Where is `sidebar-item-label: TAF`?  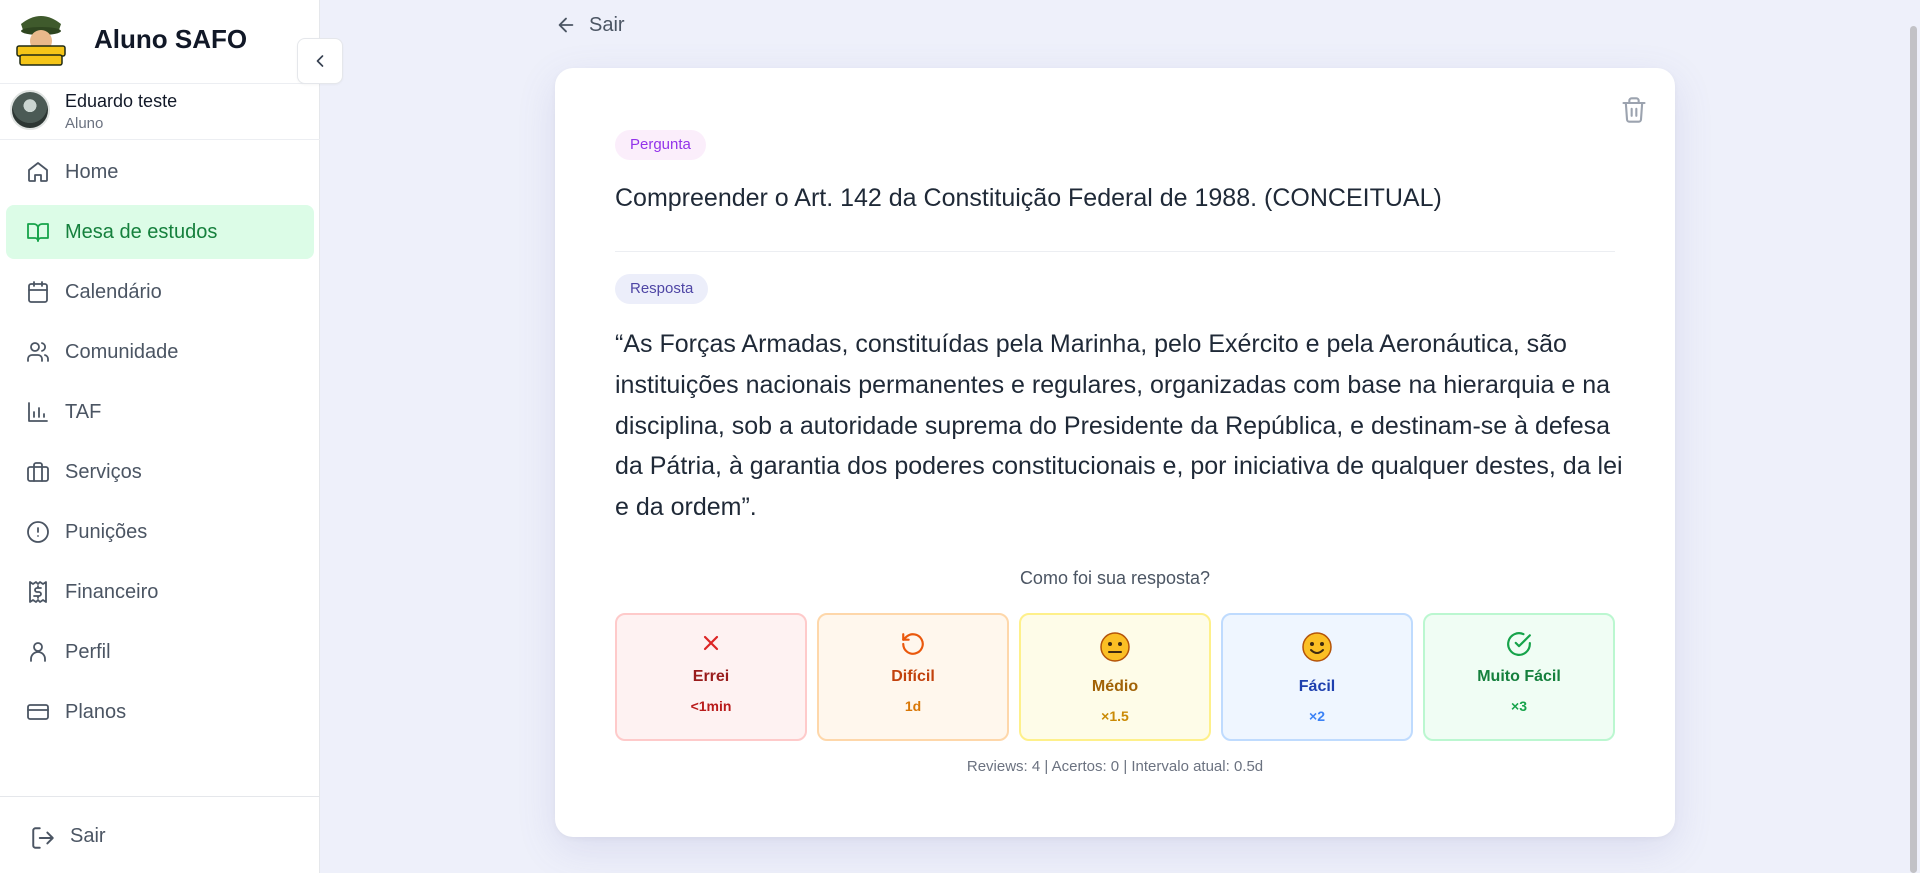
sidebar-item-label: TAF is located at coordinates (83, 411).